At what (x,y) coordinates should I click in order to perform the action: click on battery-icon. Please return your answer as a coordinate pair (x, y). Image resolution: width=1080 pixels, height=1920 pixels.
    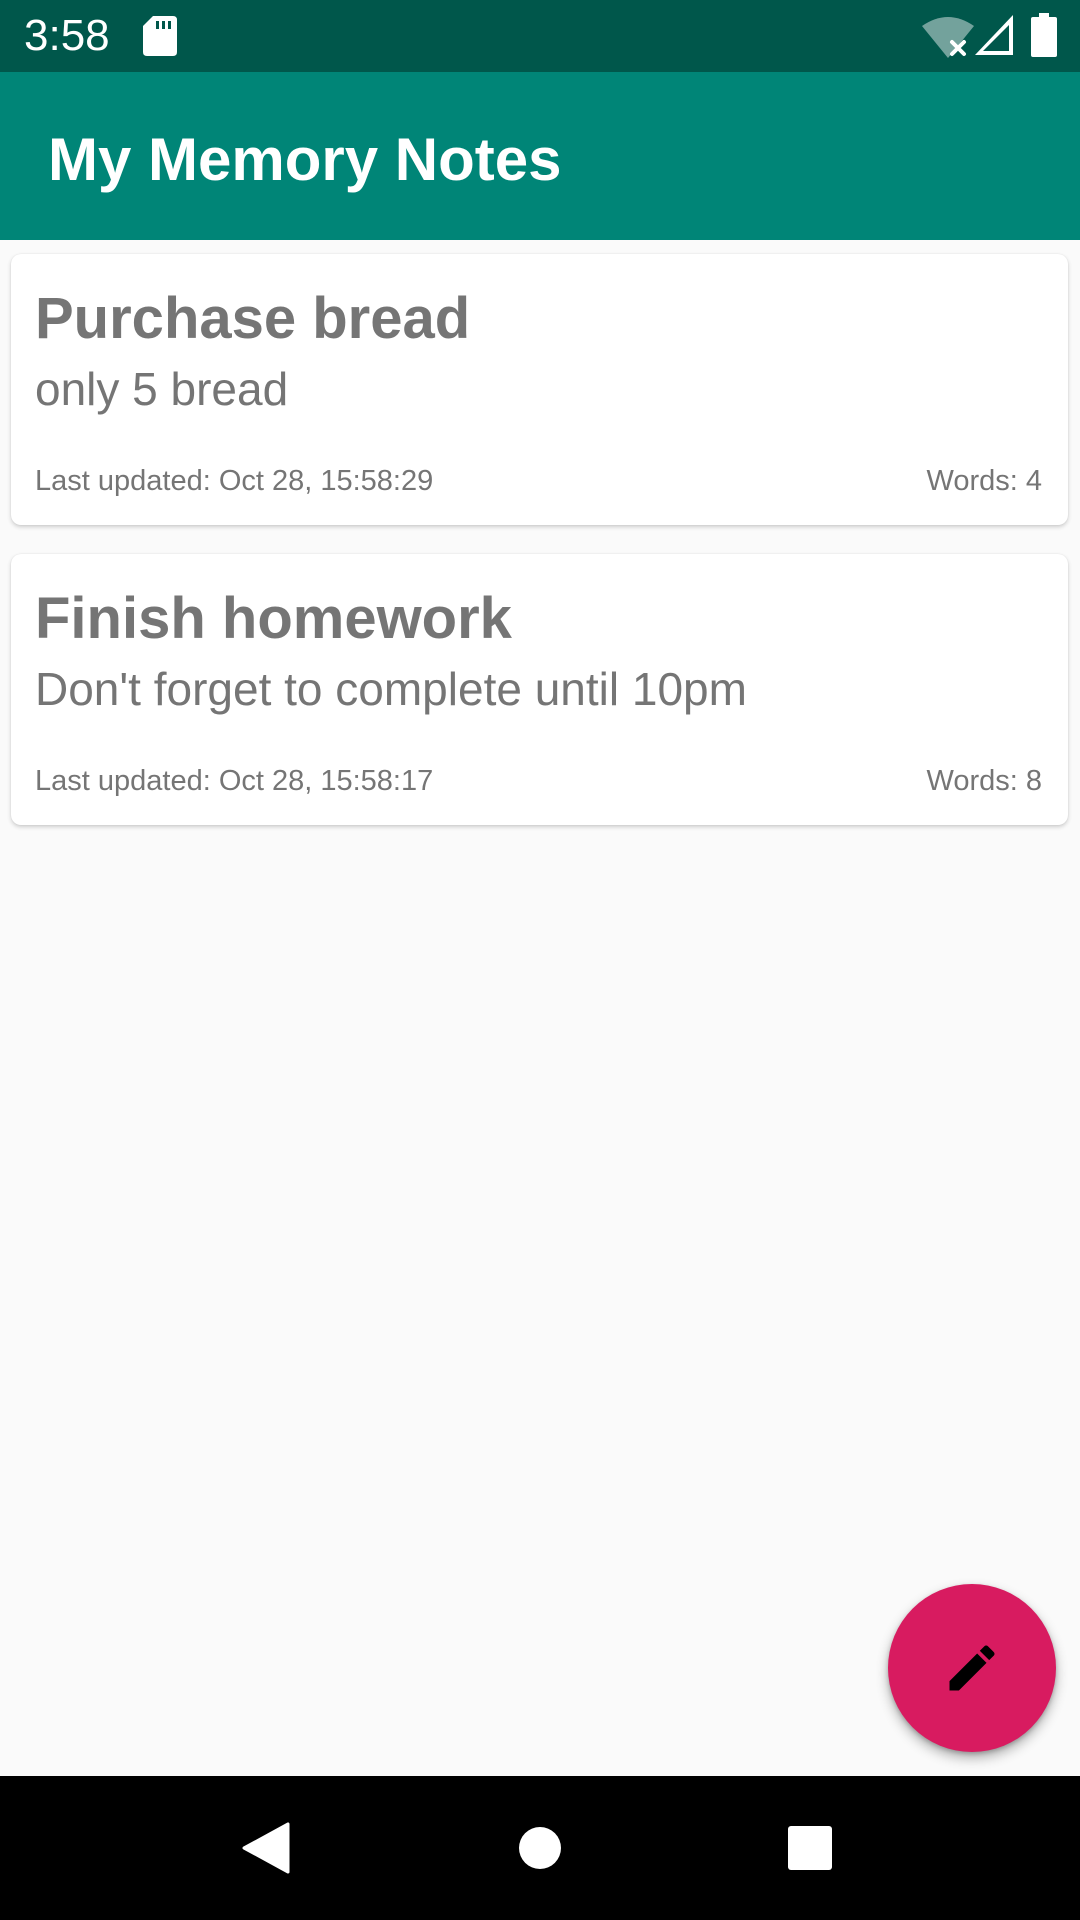
    Looking at the image, I should click on (1044, 35).